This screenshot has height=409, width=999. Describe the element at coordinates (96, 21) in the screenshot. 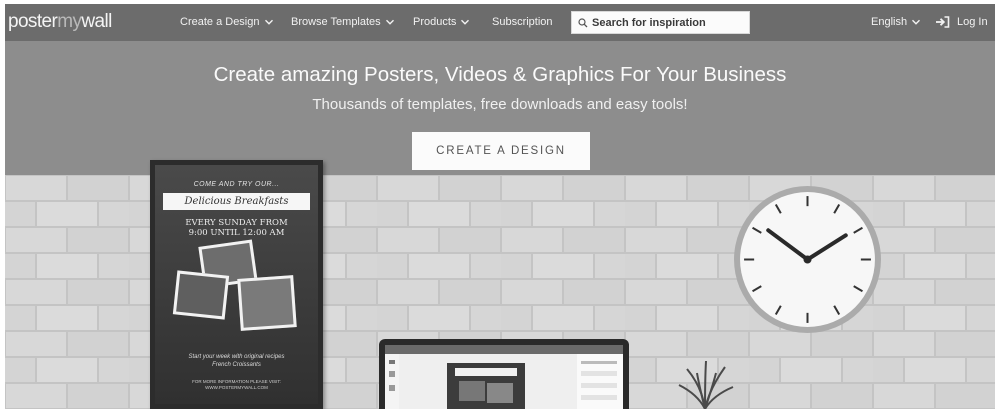

I see `logo-text-right: wall` at that location.